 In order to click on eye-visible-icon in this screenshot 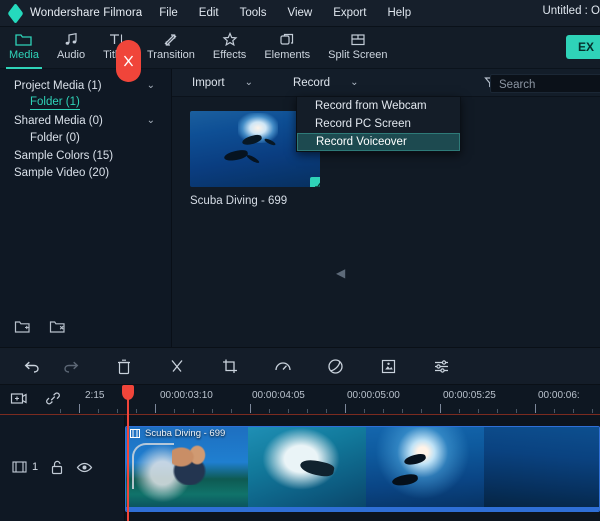, I will do `click(84, 467)`.